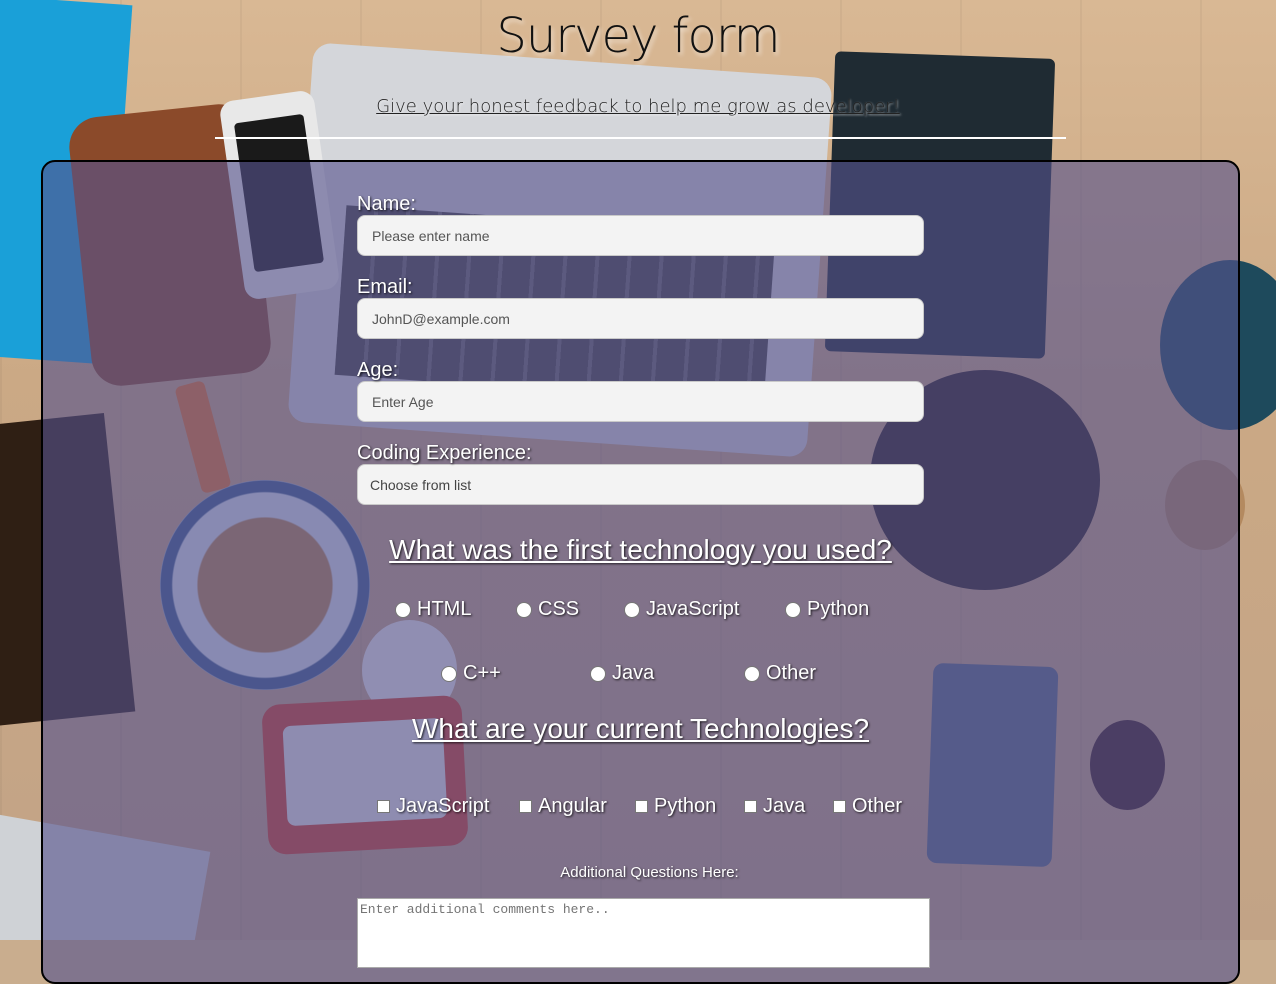  I want to click on current-tech-option-angular: Angular, so click(563, 806).